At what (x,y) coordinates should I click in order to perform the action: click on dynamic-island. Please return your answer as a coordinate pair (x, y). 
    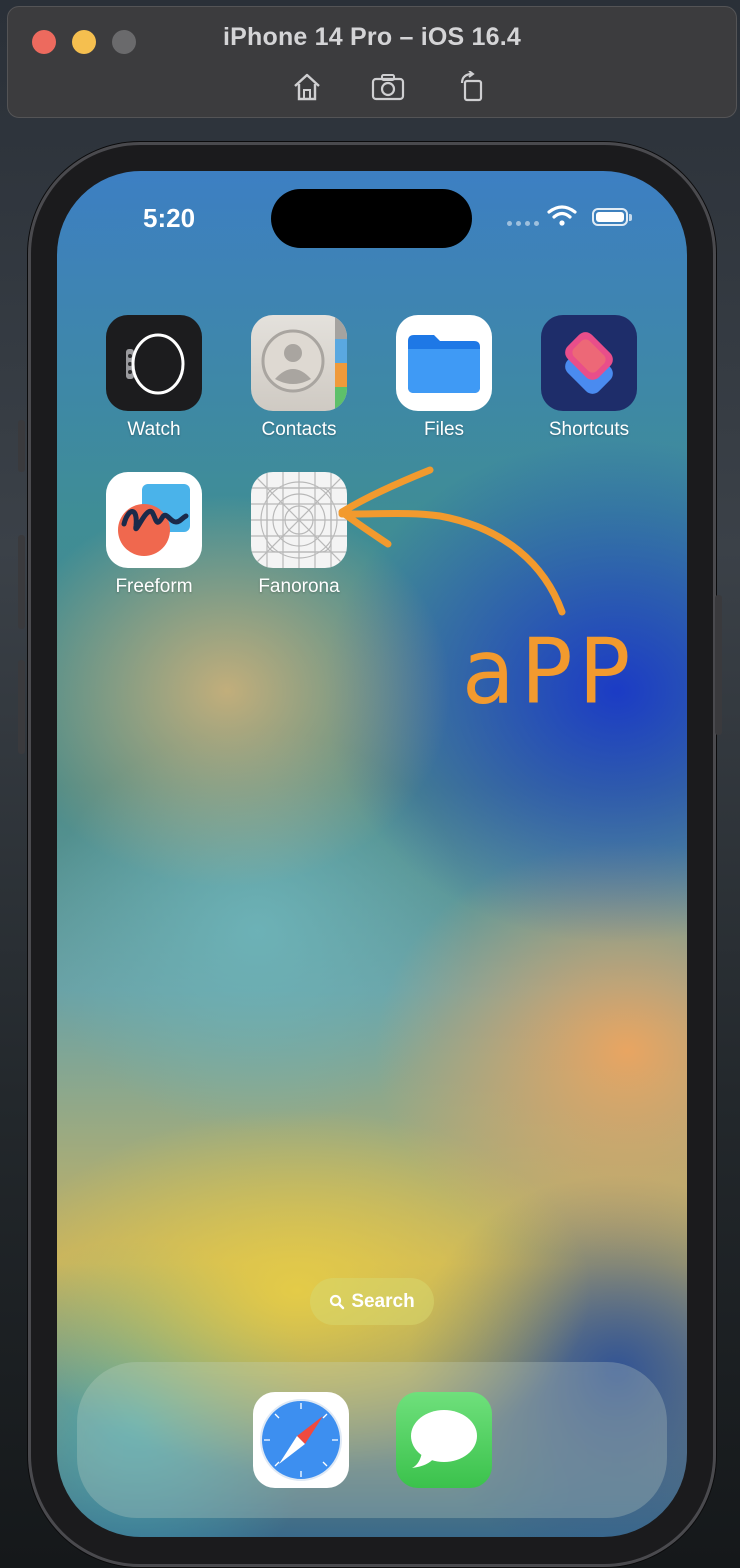
    Looking at the image, I should click on (371, 218).